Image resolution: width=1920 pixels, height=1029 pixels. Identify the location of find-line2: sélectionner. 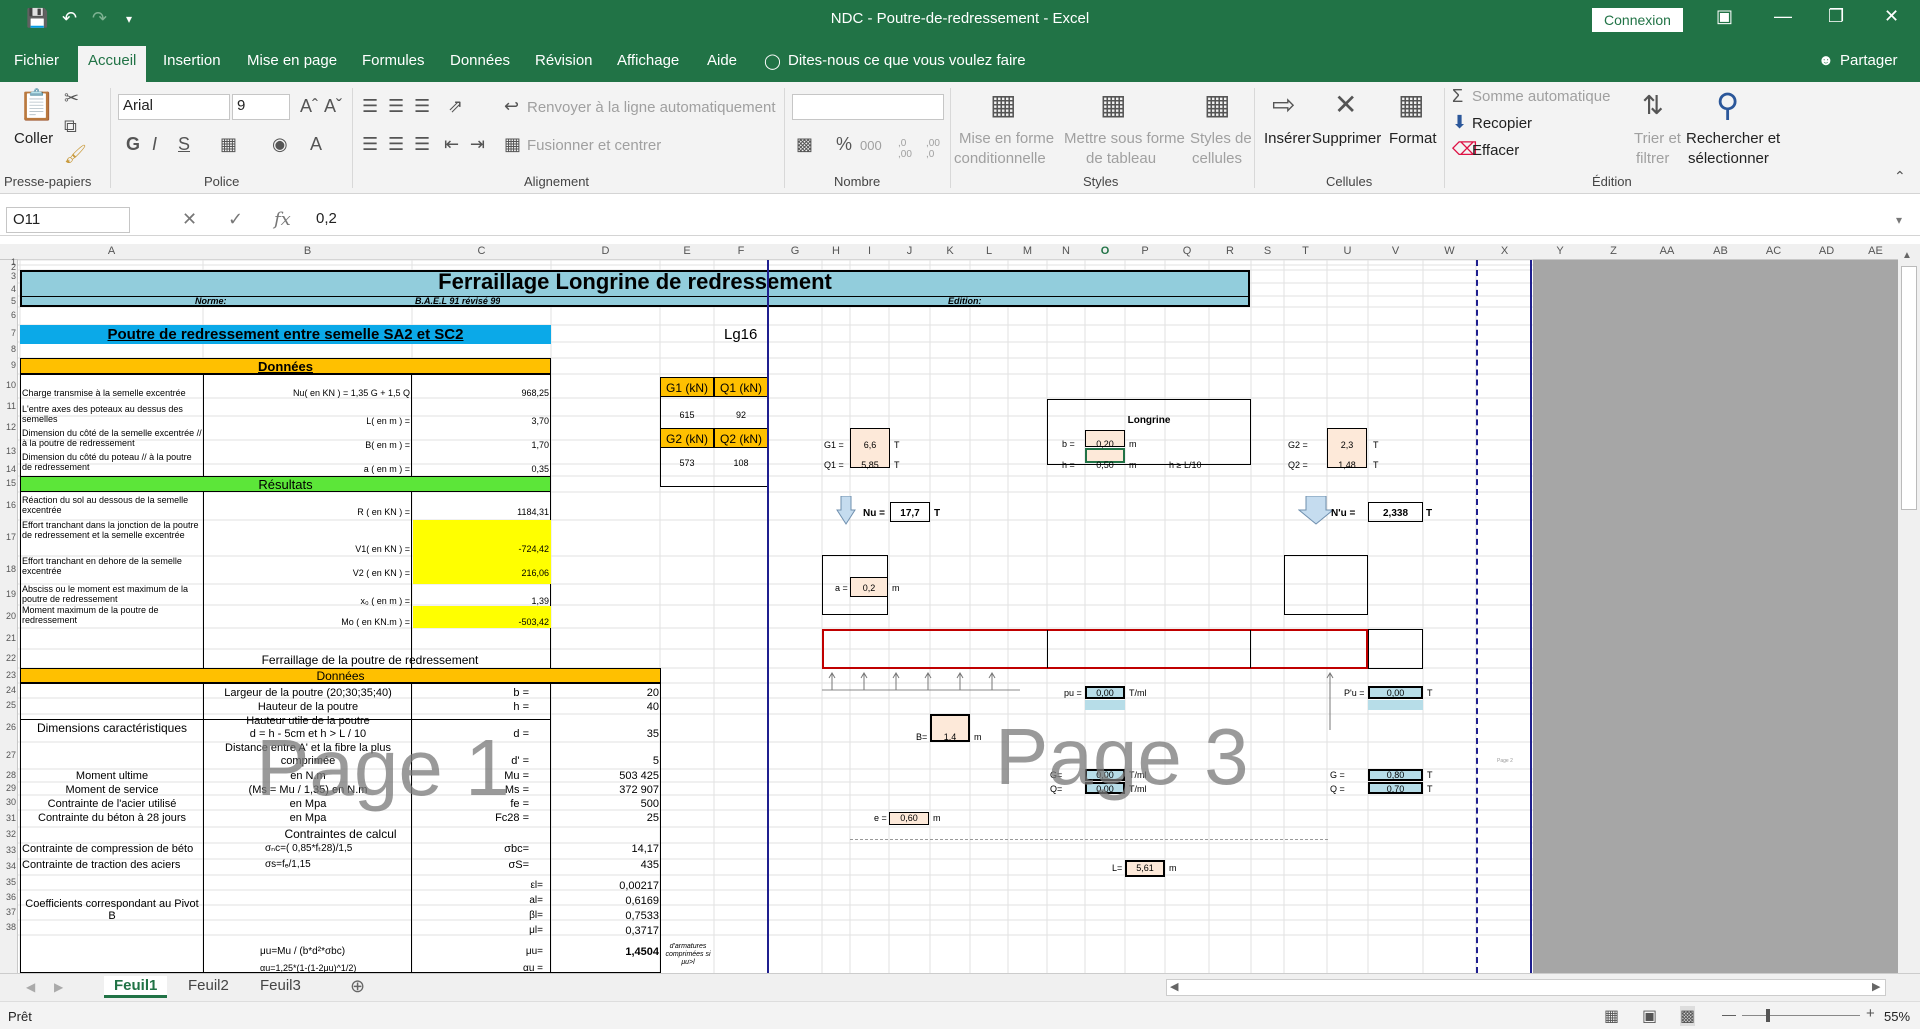
(1728, 158).